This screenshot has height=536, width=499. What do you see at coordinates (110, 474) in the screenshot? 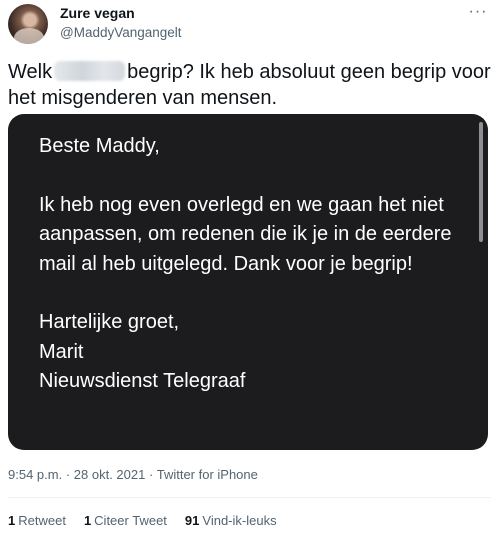
I see `tweet-date: 28 okt. 2021` at bounding box center [110, 474].